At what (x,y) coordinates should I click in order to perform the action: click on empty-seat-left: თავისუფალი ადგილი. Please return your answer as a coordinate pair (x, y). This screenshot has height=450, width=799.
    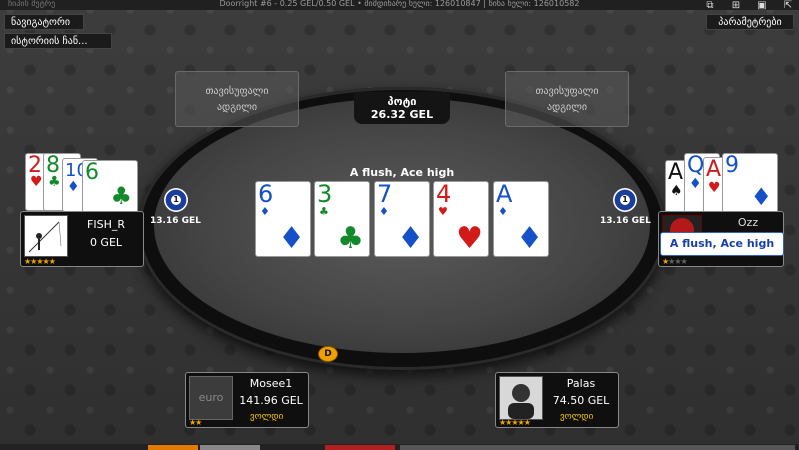
    Looking at the image, I should click on (237, 99).